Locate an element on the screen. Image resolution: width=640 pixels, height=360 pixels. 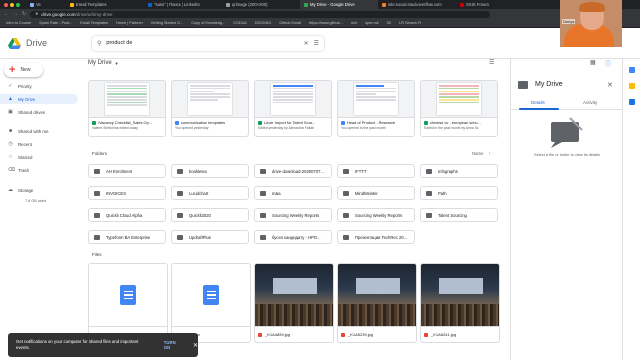
folder-item: Typeform BA Enterprise is located at coordinates (127, 237).